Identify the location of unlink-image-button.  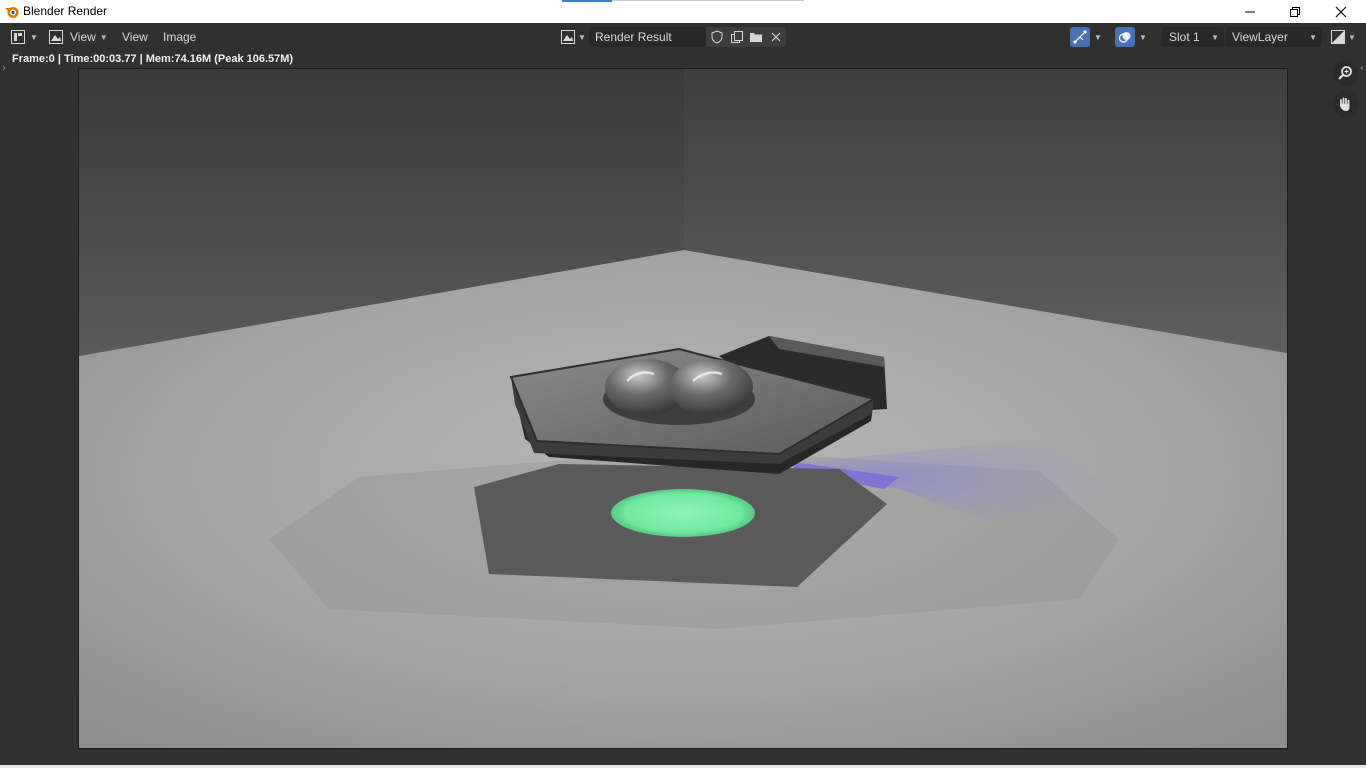
(776, 37).